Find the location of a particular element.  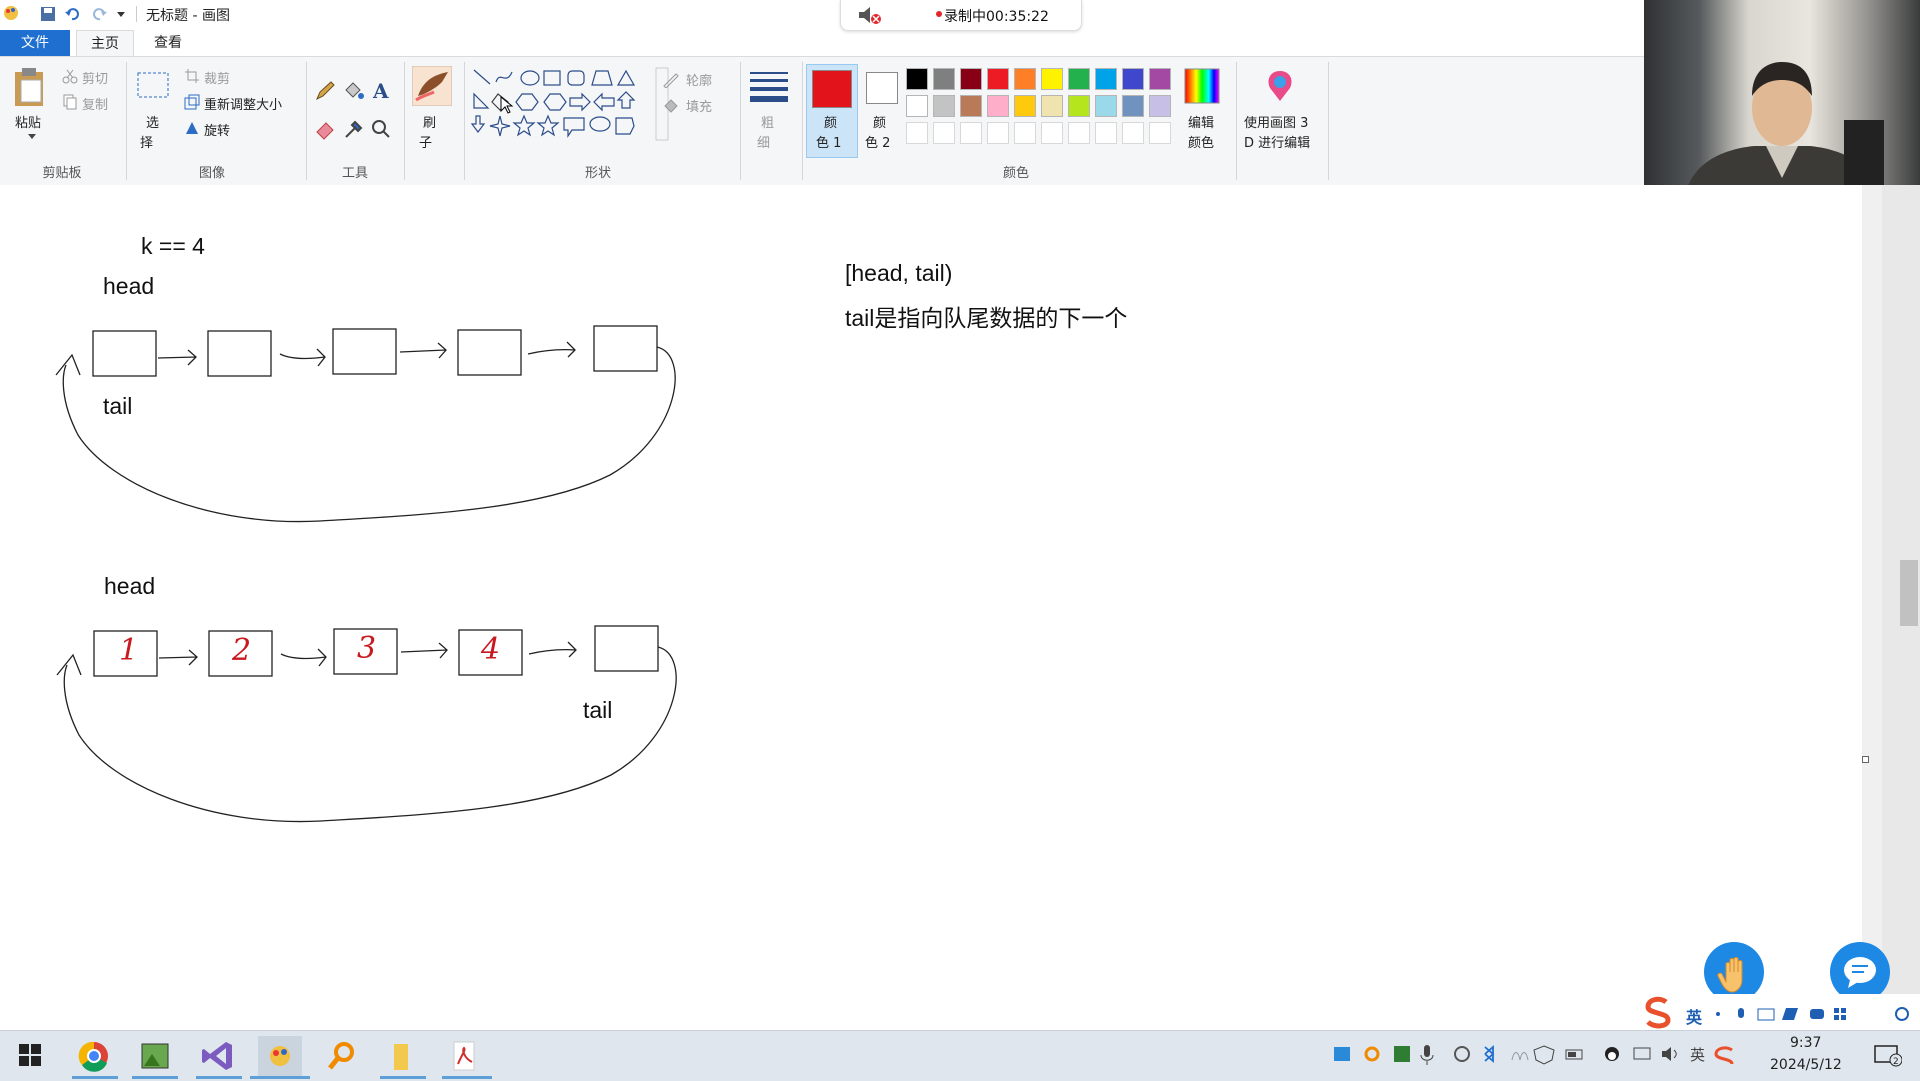

select-rectangle-icon is located at coordinates (153, 85).